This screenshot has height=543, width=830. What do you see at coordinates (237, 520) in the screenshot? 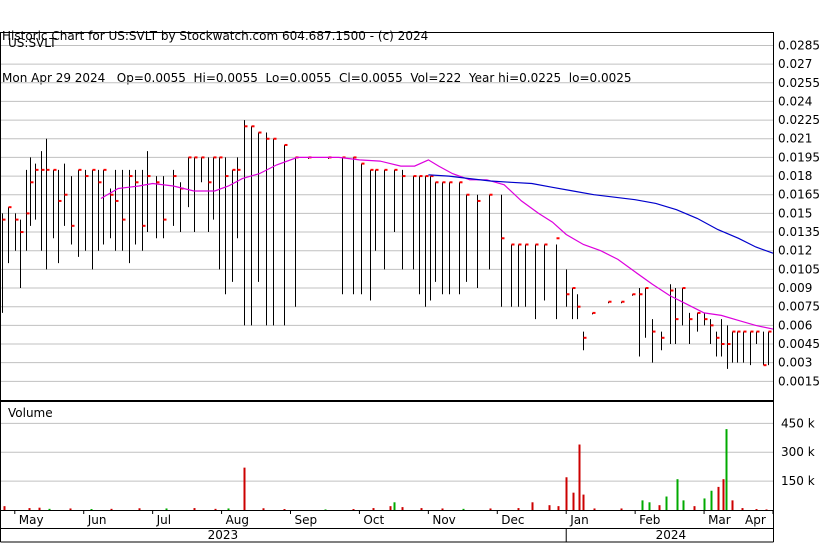
I see `month-label: Aug` at bounding box center [237, 520].